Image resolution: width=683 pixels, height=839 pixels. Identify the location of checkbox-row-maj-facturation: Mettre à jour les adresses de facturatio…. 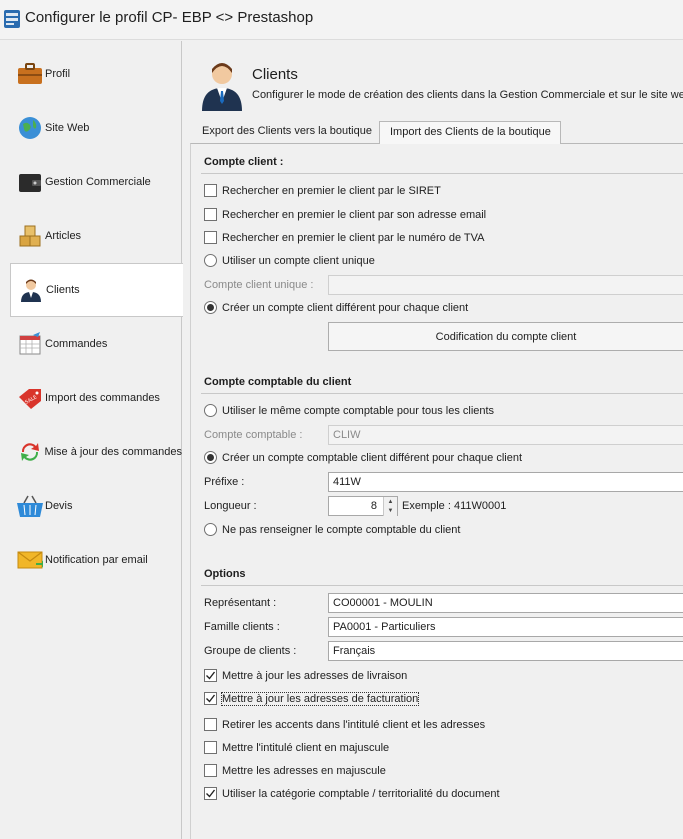
(312, 698).